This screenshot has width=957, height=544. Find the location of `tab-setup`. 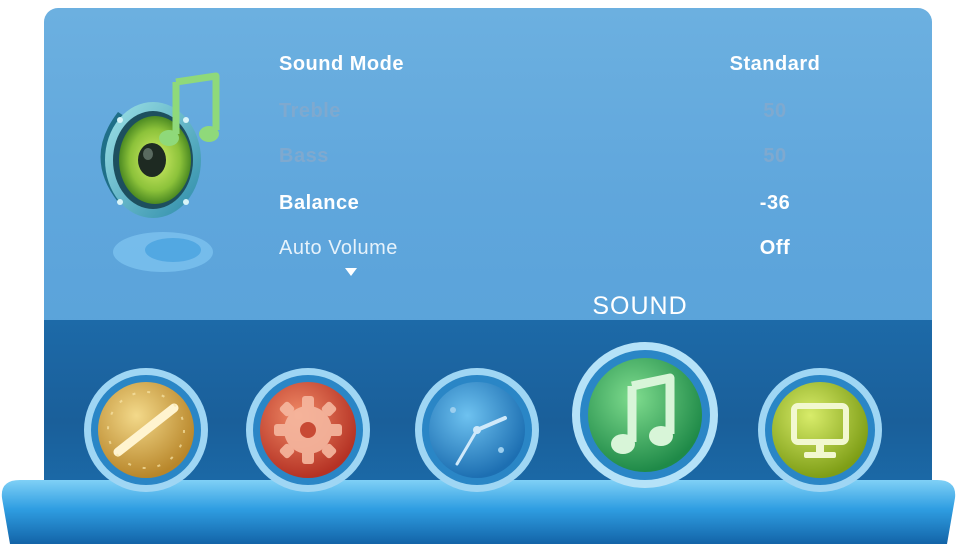

tab-setup is located at coordinates (308, 430).